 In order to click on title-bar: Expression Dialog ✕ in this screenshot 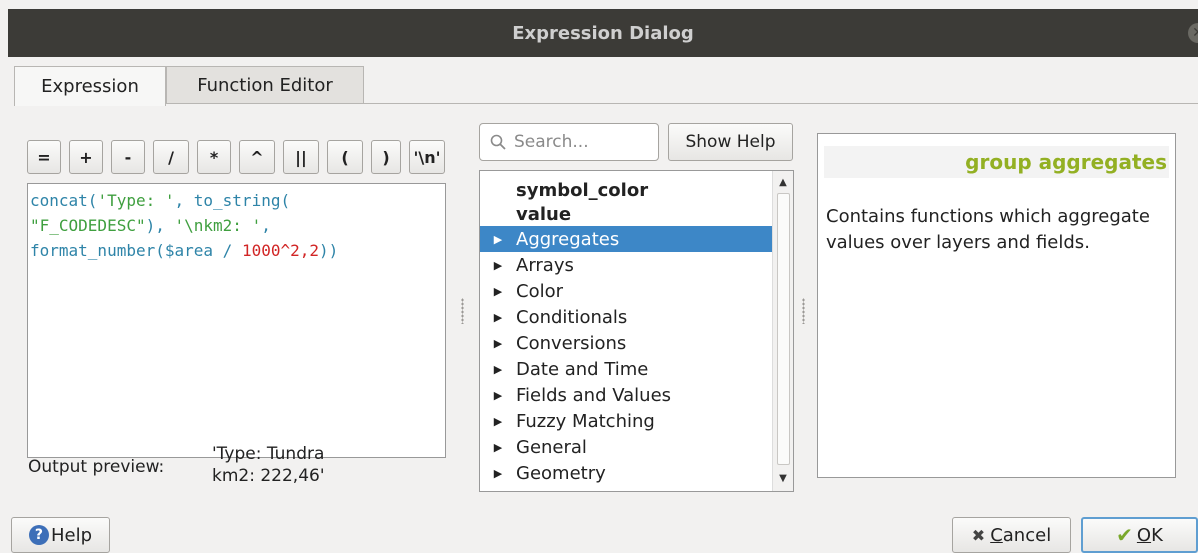, I will do `click(603, 33)`.